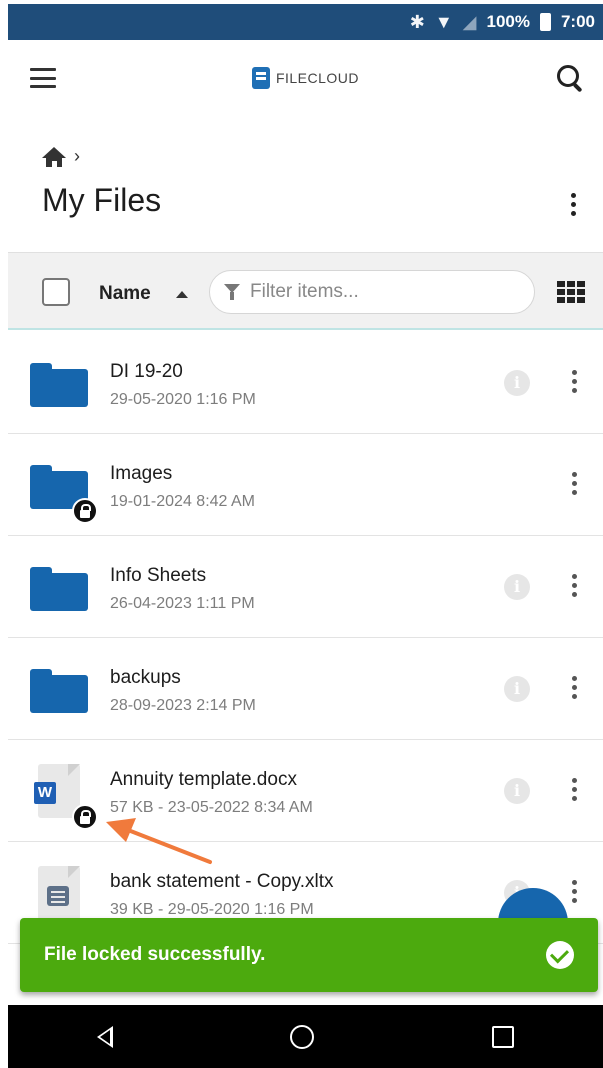 The image size is (603, 1068). What do you see at coordinates (305, 587) in the screenshot?
I see `list-item: Info Sheets 26-04-2023 1:11 PM i` at bounding box center [305, 587].